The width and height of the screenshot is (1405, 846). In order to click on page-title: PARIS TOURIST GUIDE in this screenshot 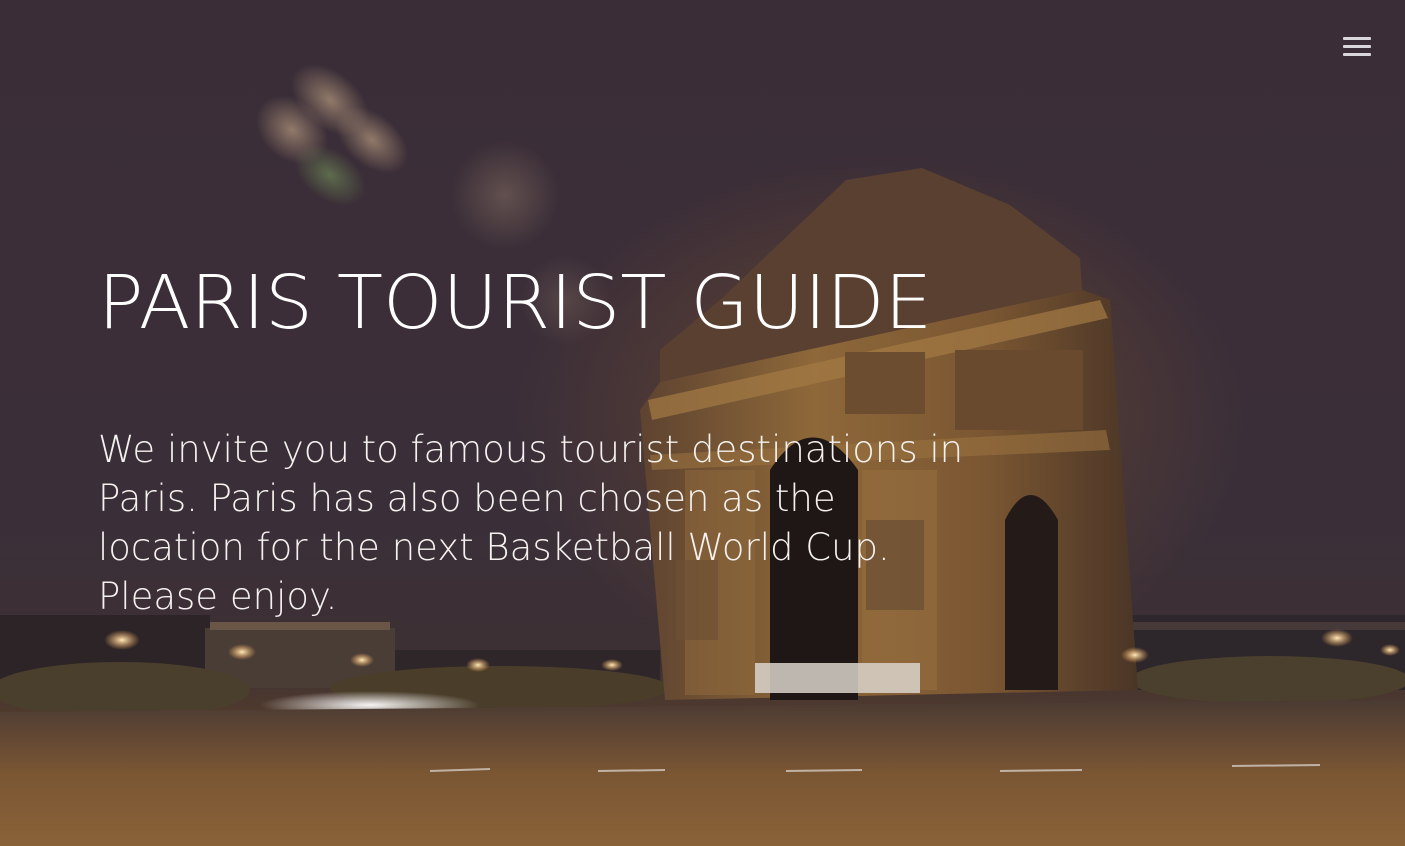, I will do `click(515, 303)`.